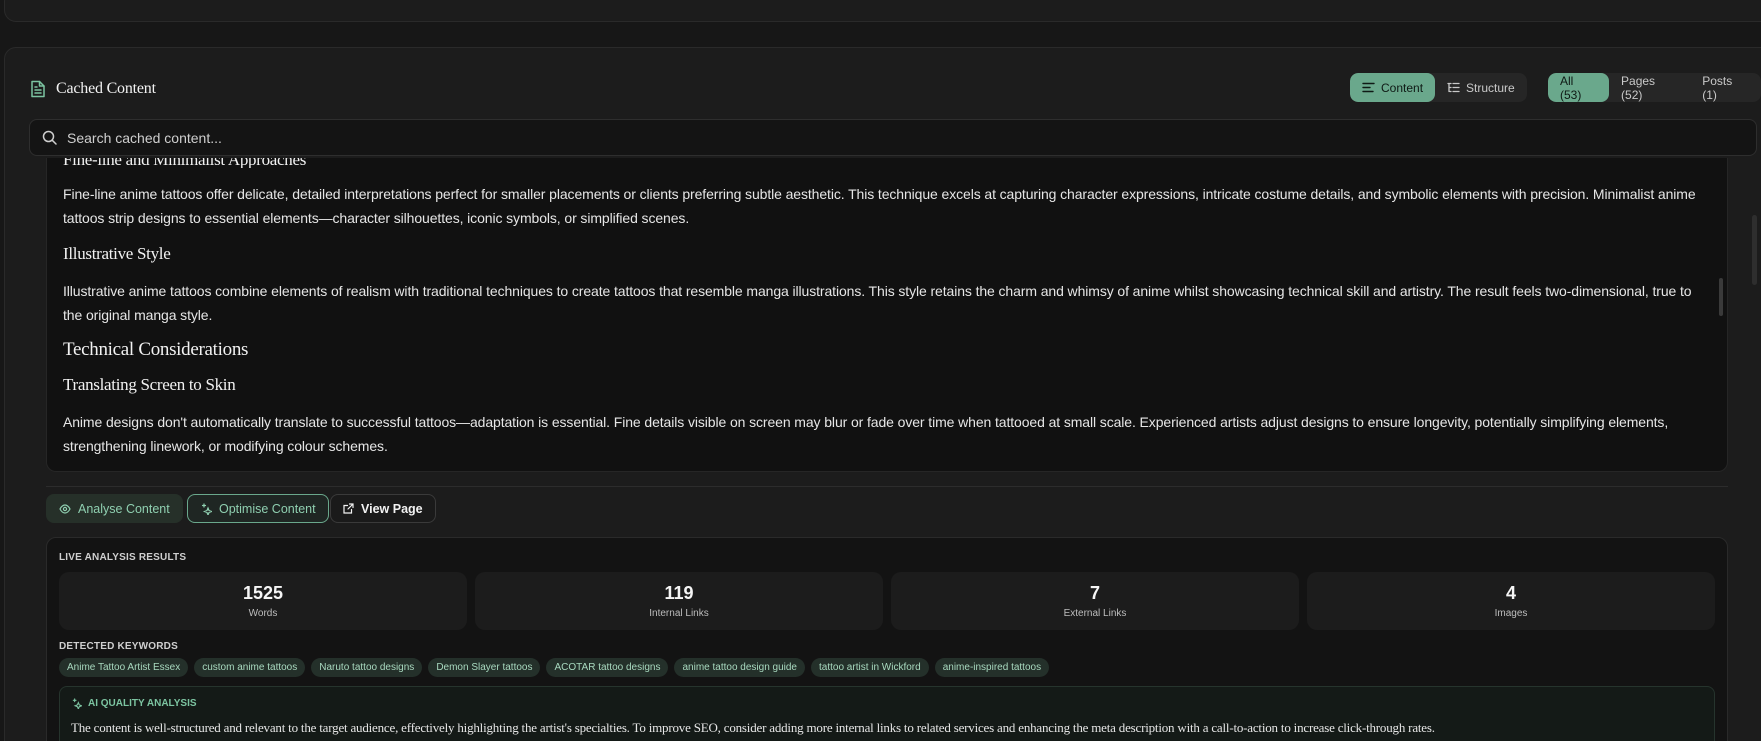 The width and height of the screenshot is (1761, 741). Describe the element at coordinates (1490, 87) in the screenshot. I see `tab-structure-label: Structure` at that location.